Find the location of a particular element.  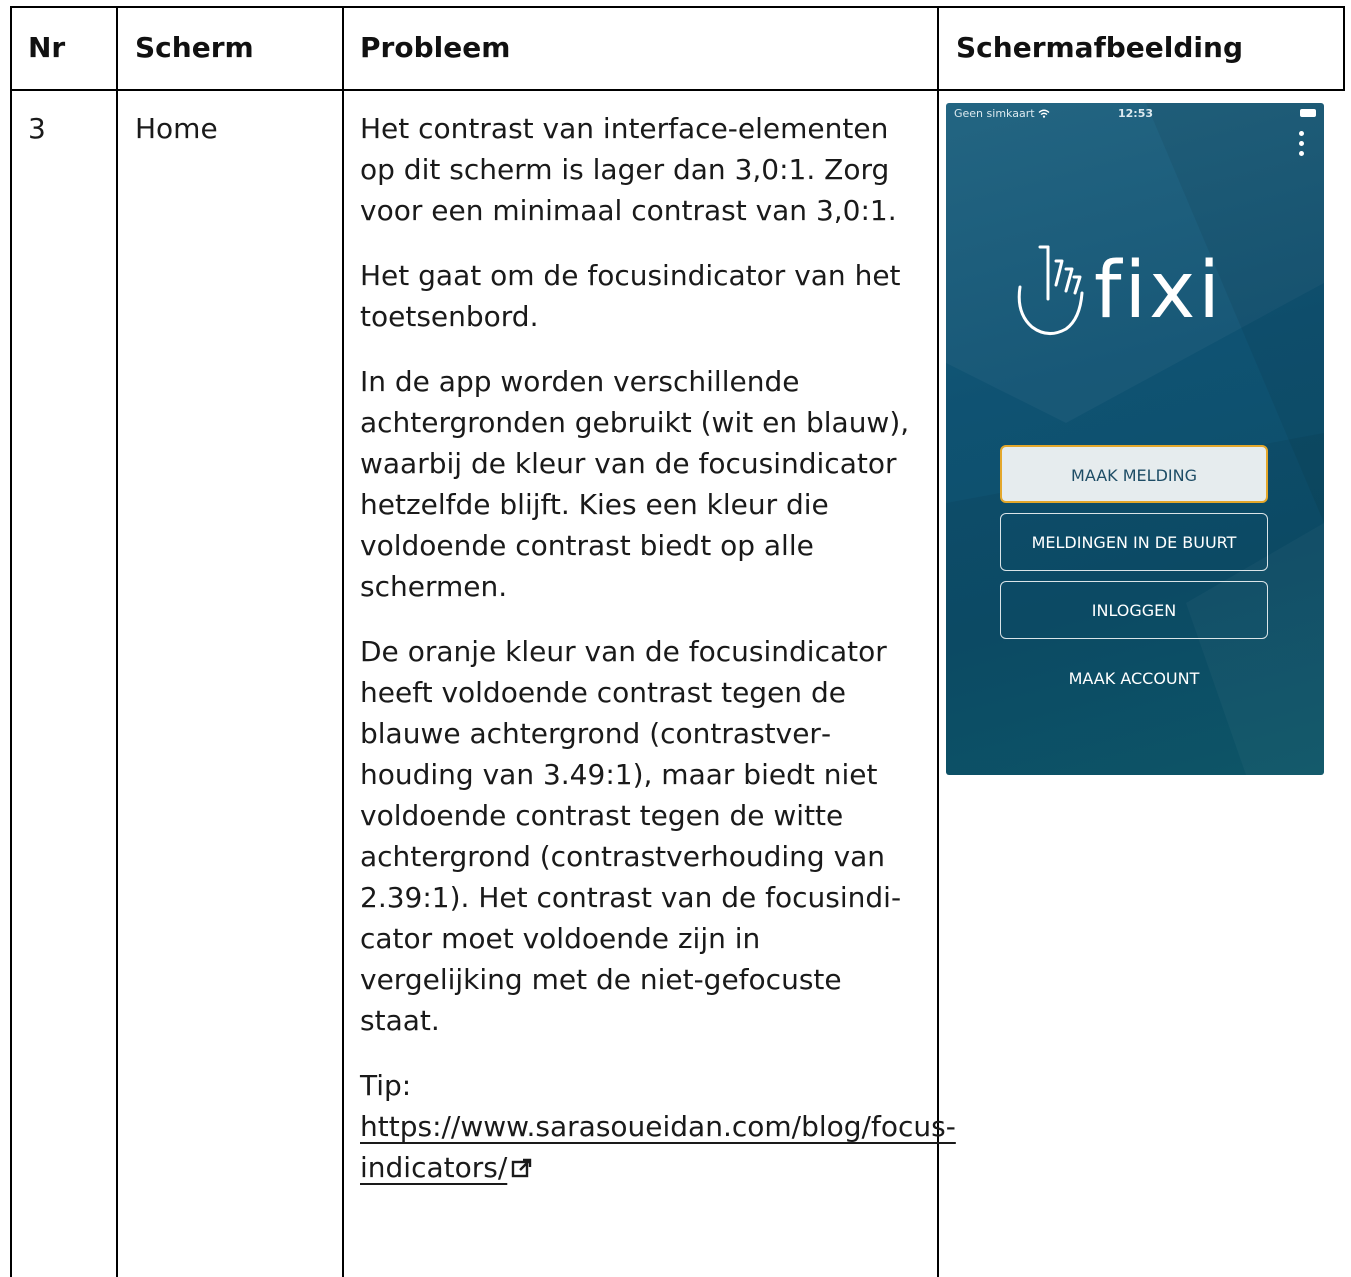

maak-account-button: MAAK ACCOUNT is located at coordinates (1134, 679).